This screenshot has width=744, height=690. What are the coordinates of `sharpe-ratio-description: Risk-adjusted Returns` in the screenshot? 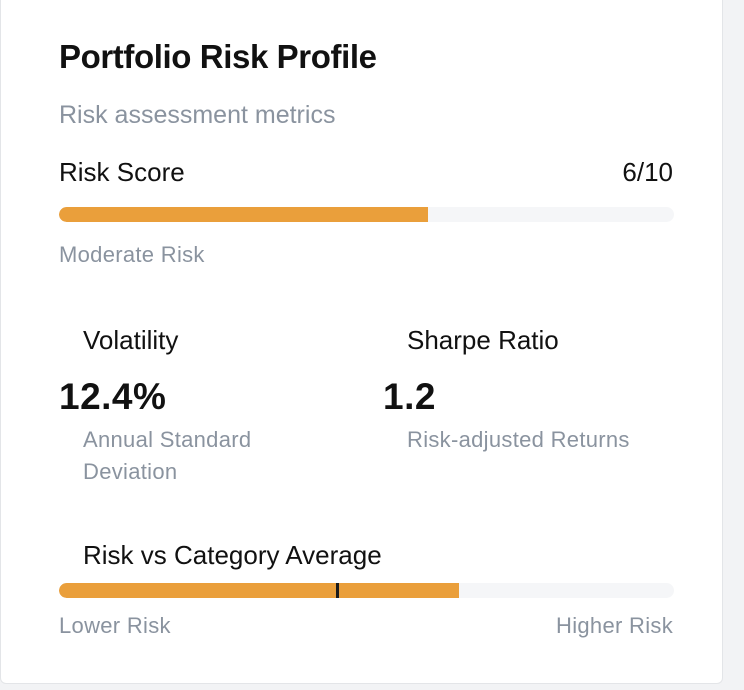 It's located at (518, 439).